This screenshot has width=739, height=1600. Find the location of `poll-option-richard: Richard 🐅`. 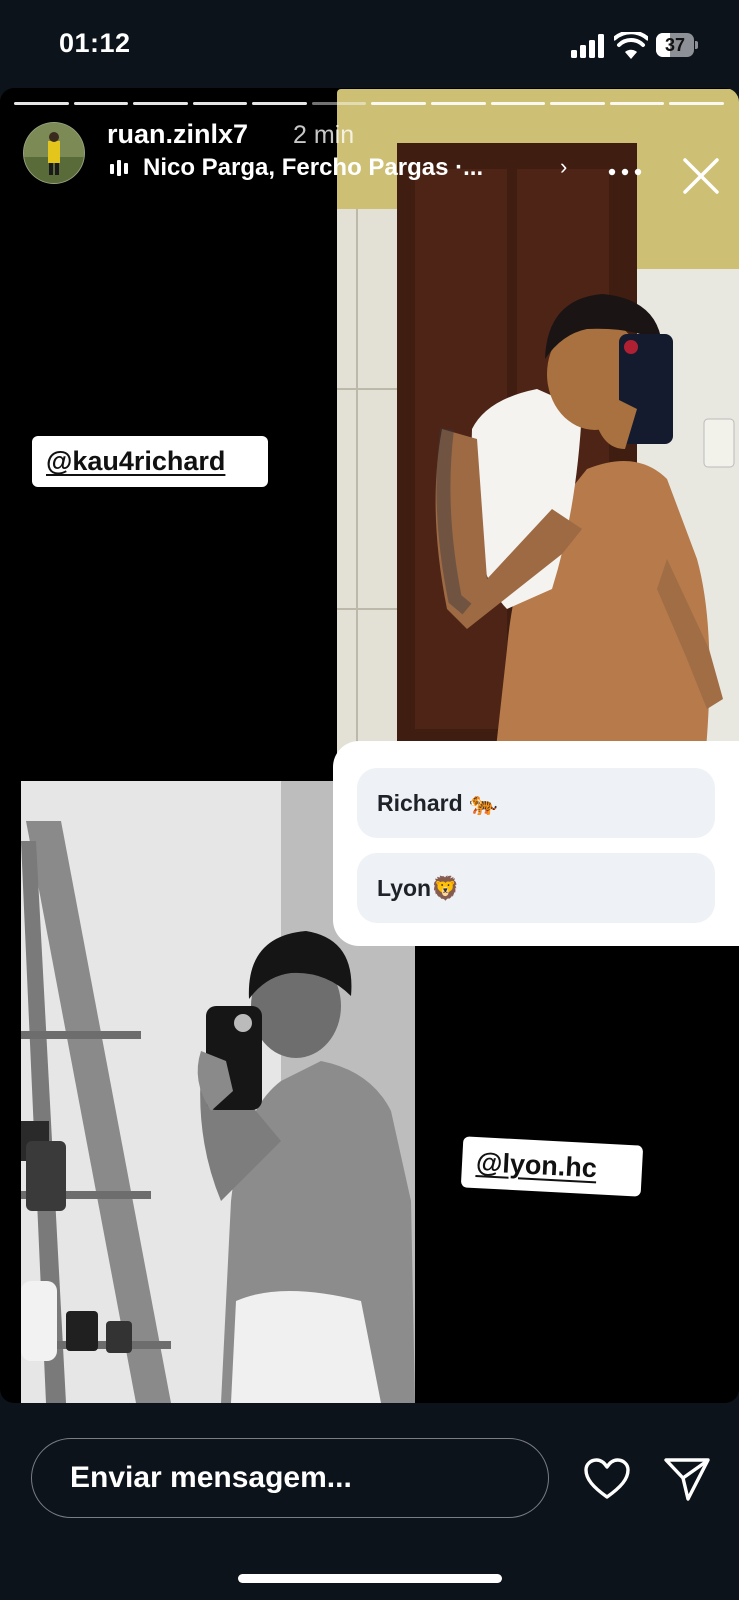

poll-option-richard: Richard 🐅 is located at coordinates (536, 803).